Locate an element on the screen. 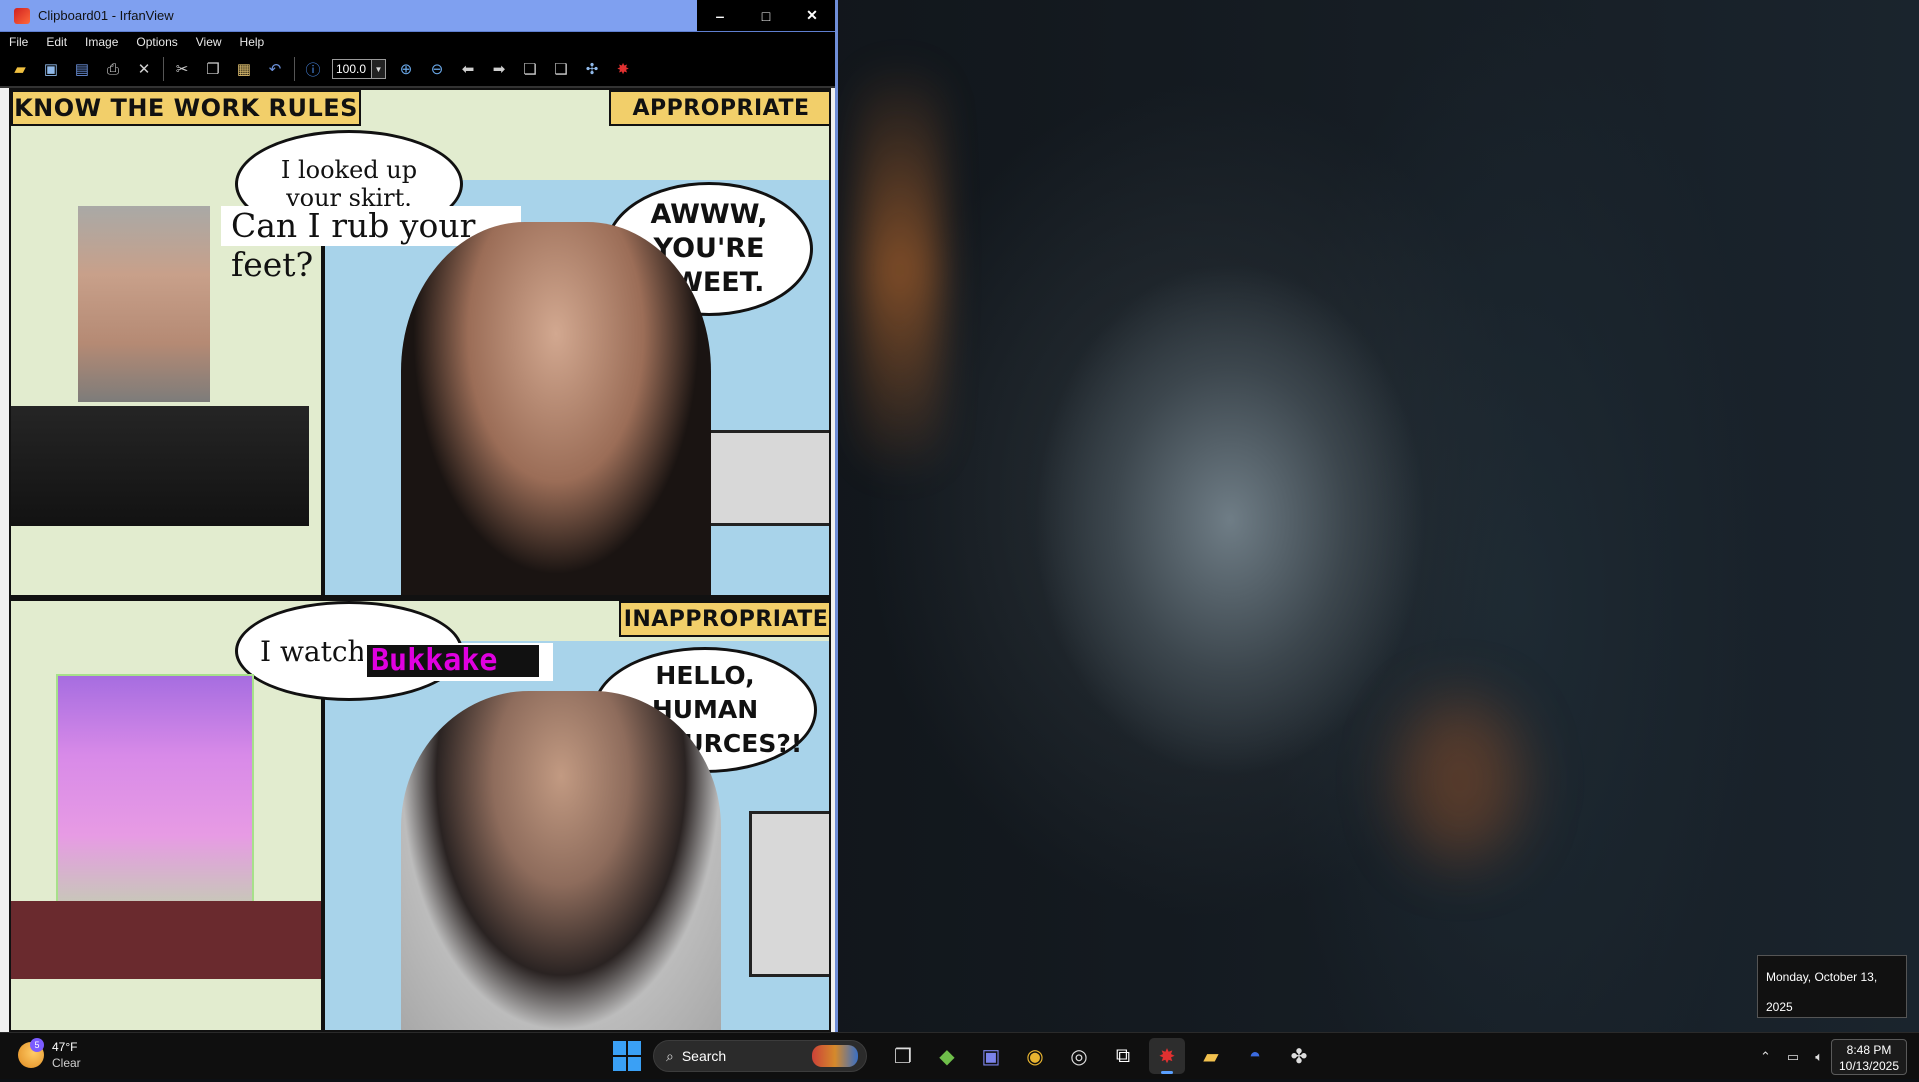 The height and width of the screenshot is (1082, 1919). highlighted-word: Bukkake is located at coordinates (453, 661).